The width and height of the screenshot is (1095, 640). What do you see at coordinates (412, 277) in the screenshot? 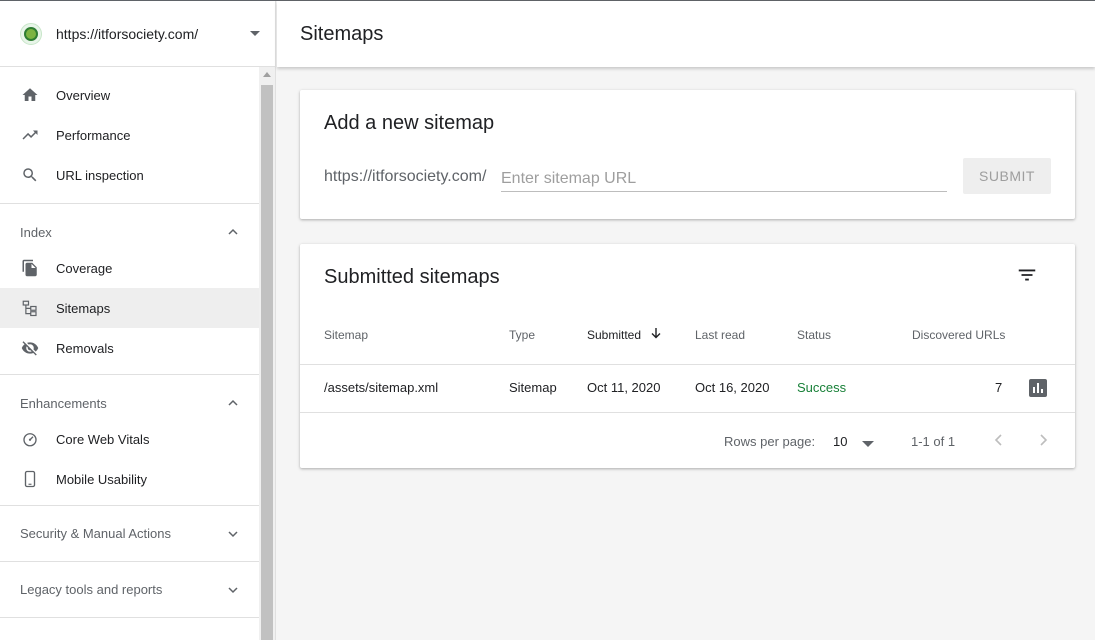
I see `submitted-sitemaps-title: Submitted sitemaps` at bounding box center [412, 277].